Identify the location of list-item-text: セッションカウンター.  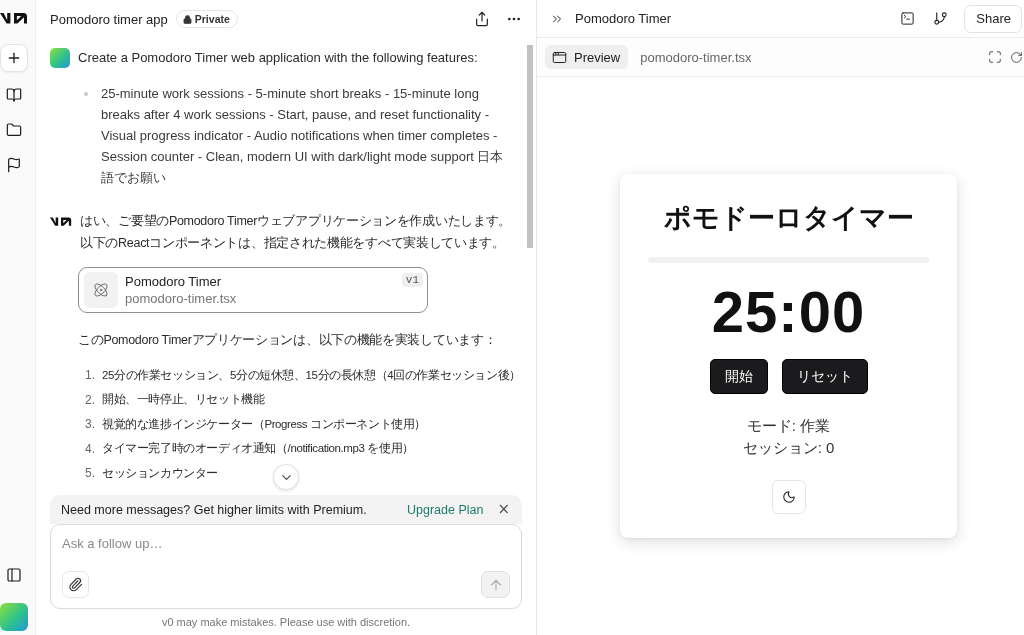
(160, 473).